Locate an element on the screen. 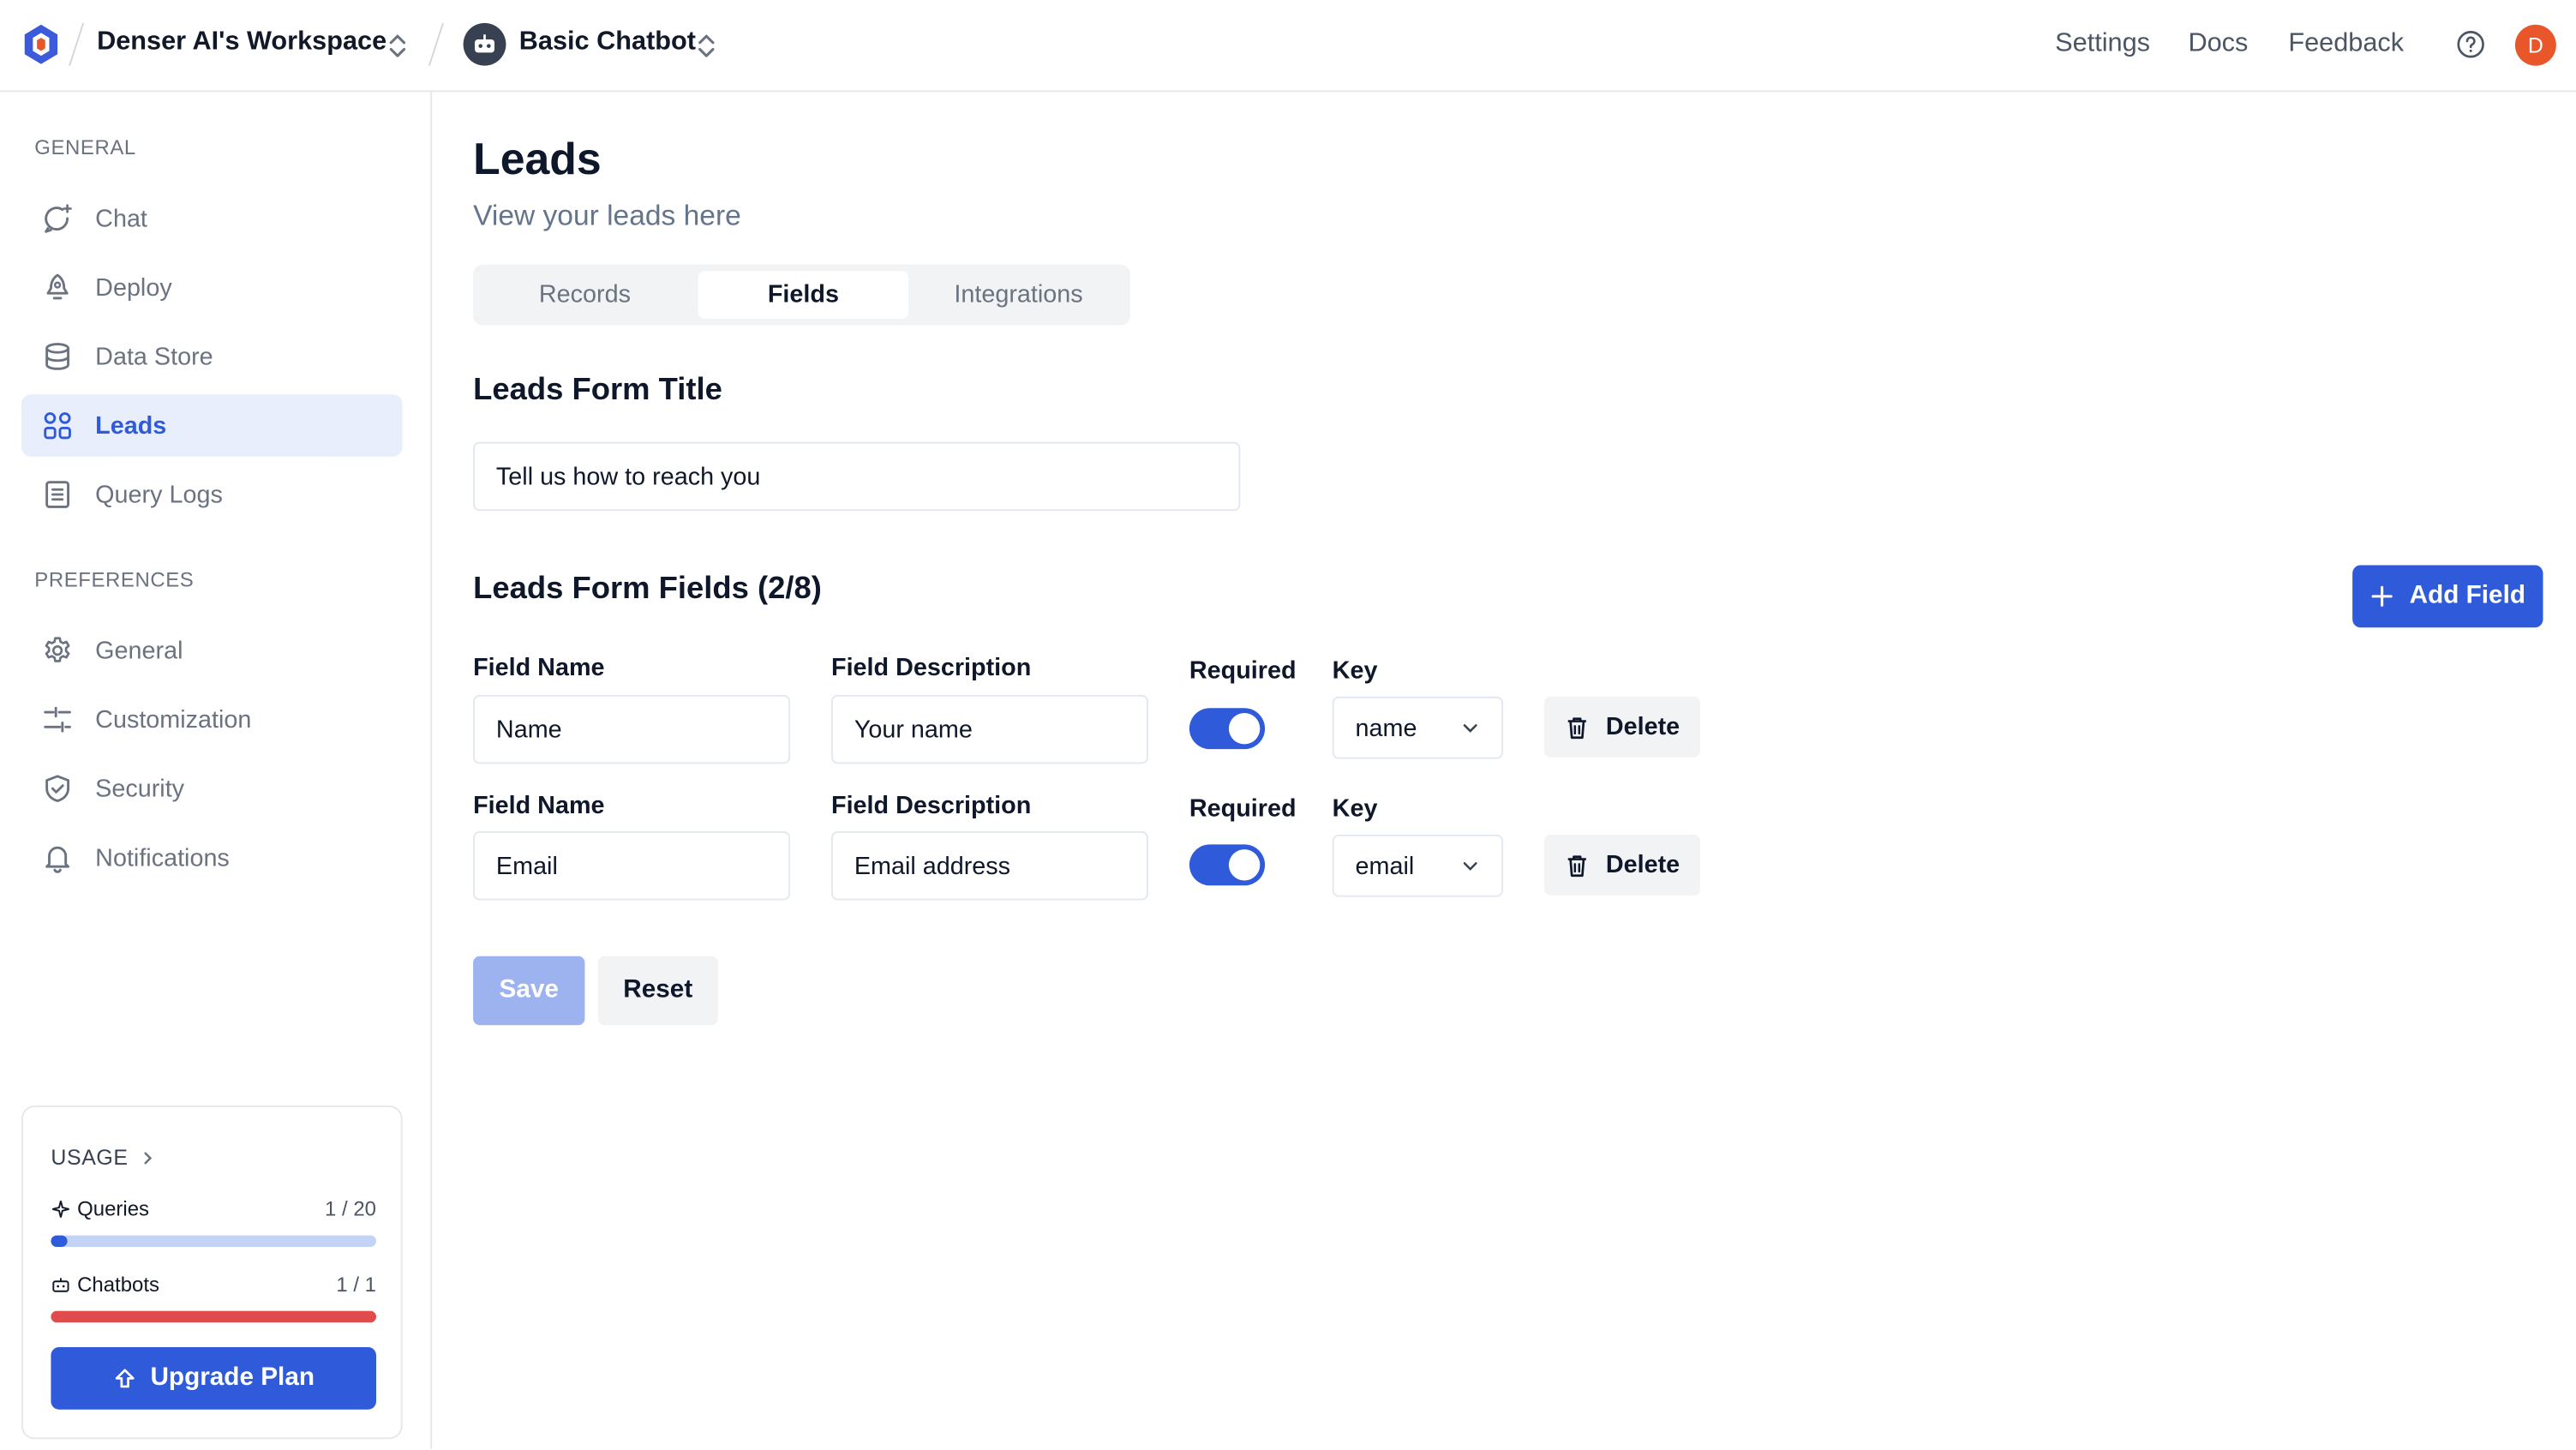  shield-icon is located at coordinates (57, 788).